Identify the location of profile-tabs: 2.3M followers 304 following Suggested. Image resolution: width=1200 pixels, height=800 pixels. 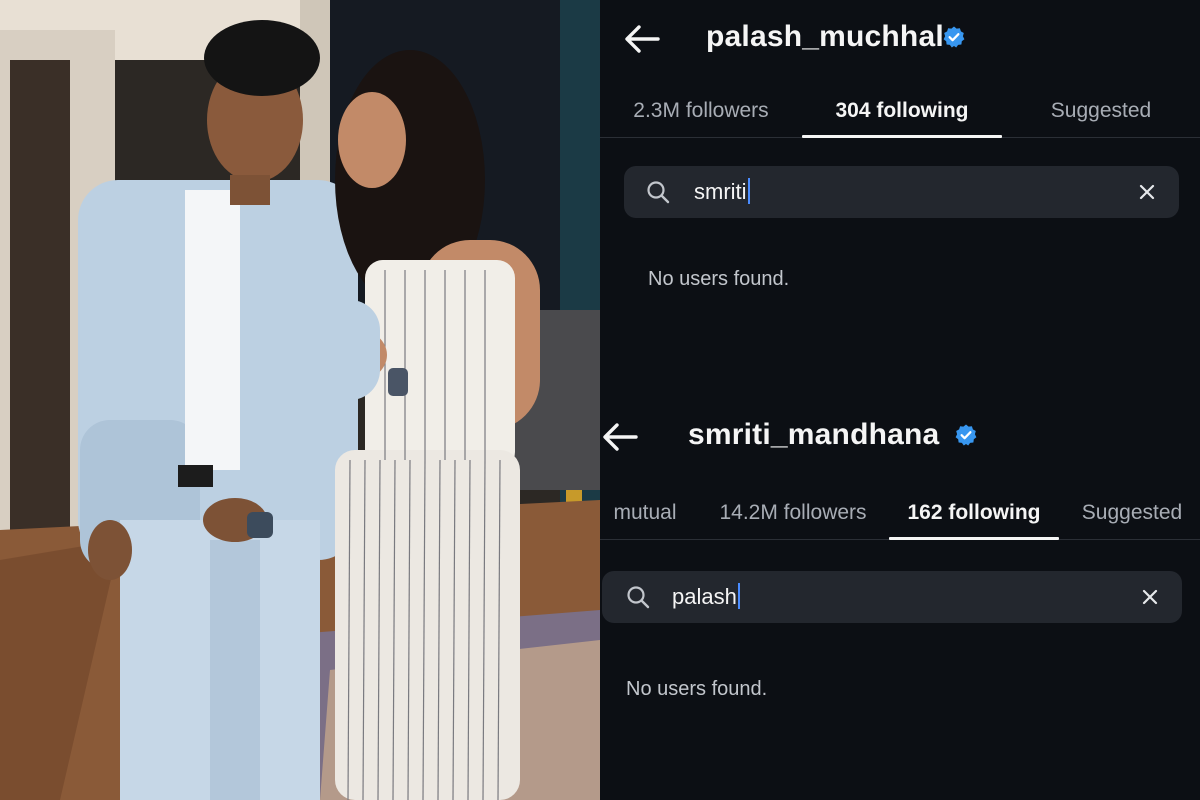
(900, 113).